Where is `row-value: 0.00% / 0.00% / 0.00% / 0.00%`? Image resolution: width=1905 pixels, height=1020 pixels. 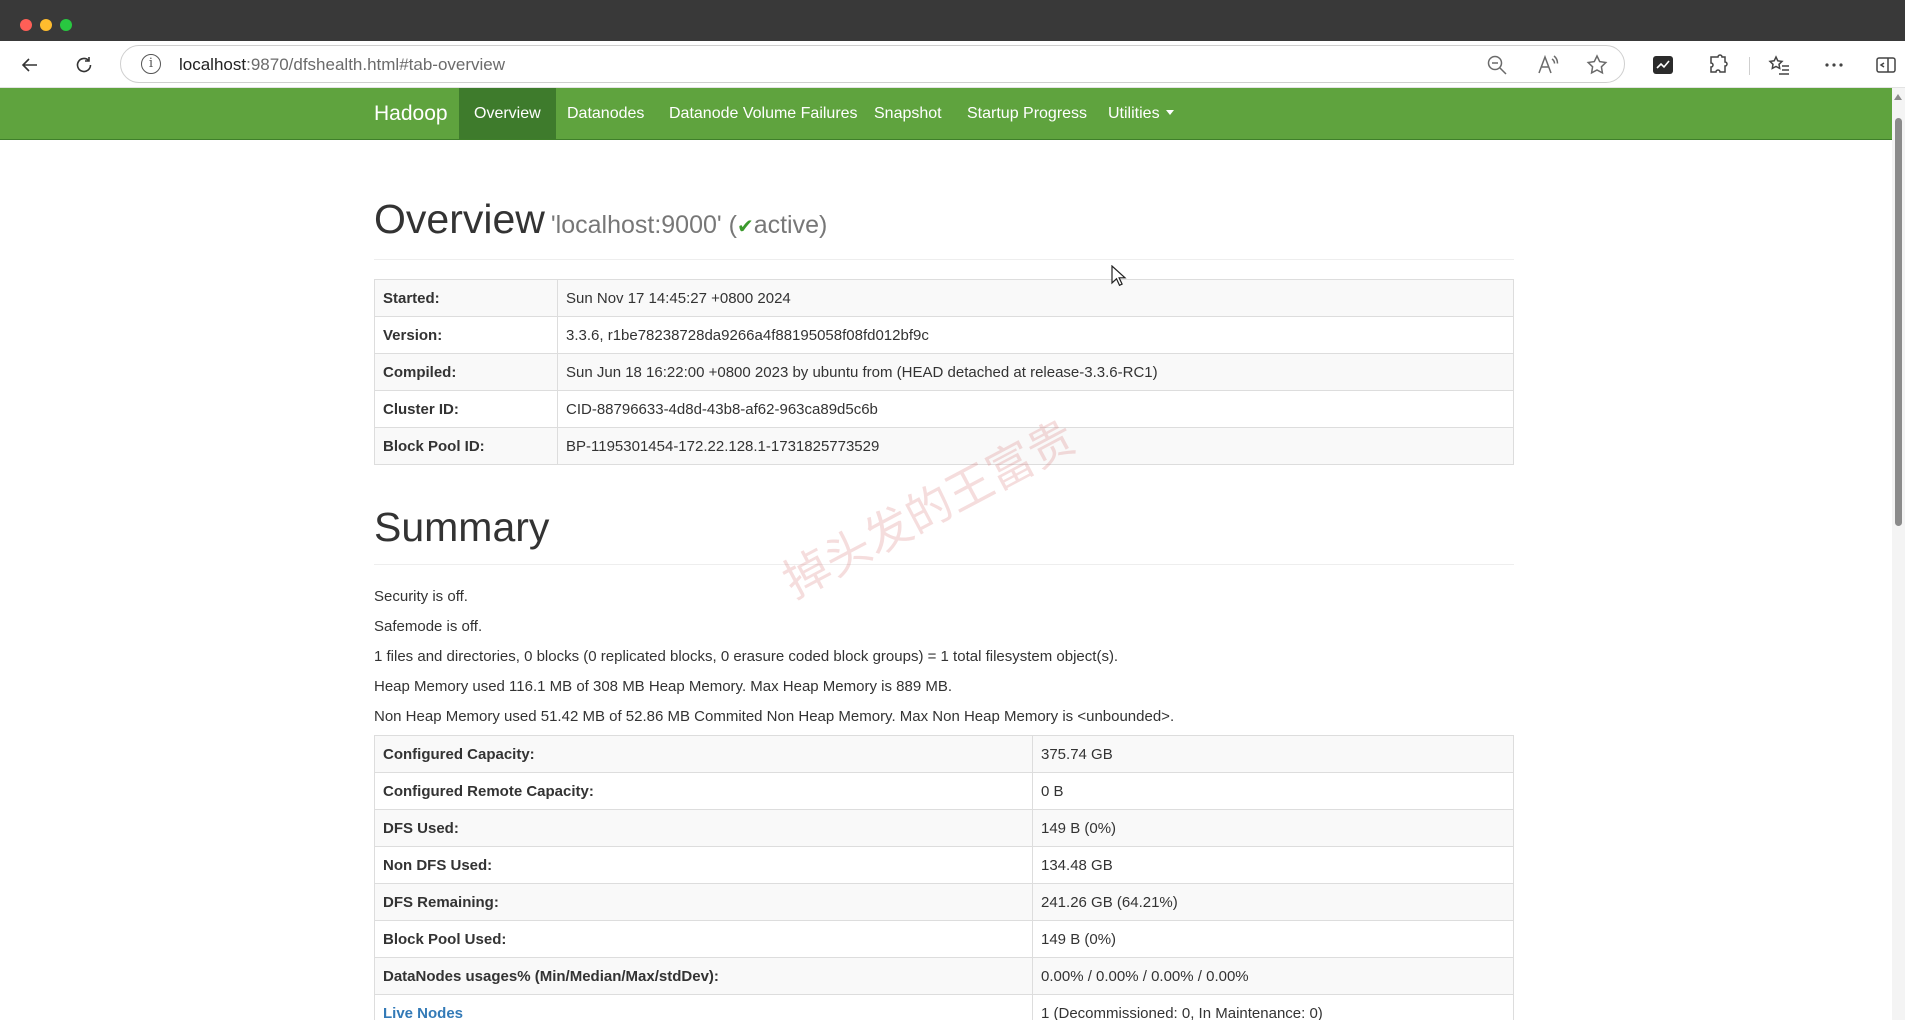
row-value: 0.00% / 0.00% / 0.00% / 0.00% is located at coordinates (1273, 976).